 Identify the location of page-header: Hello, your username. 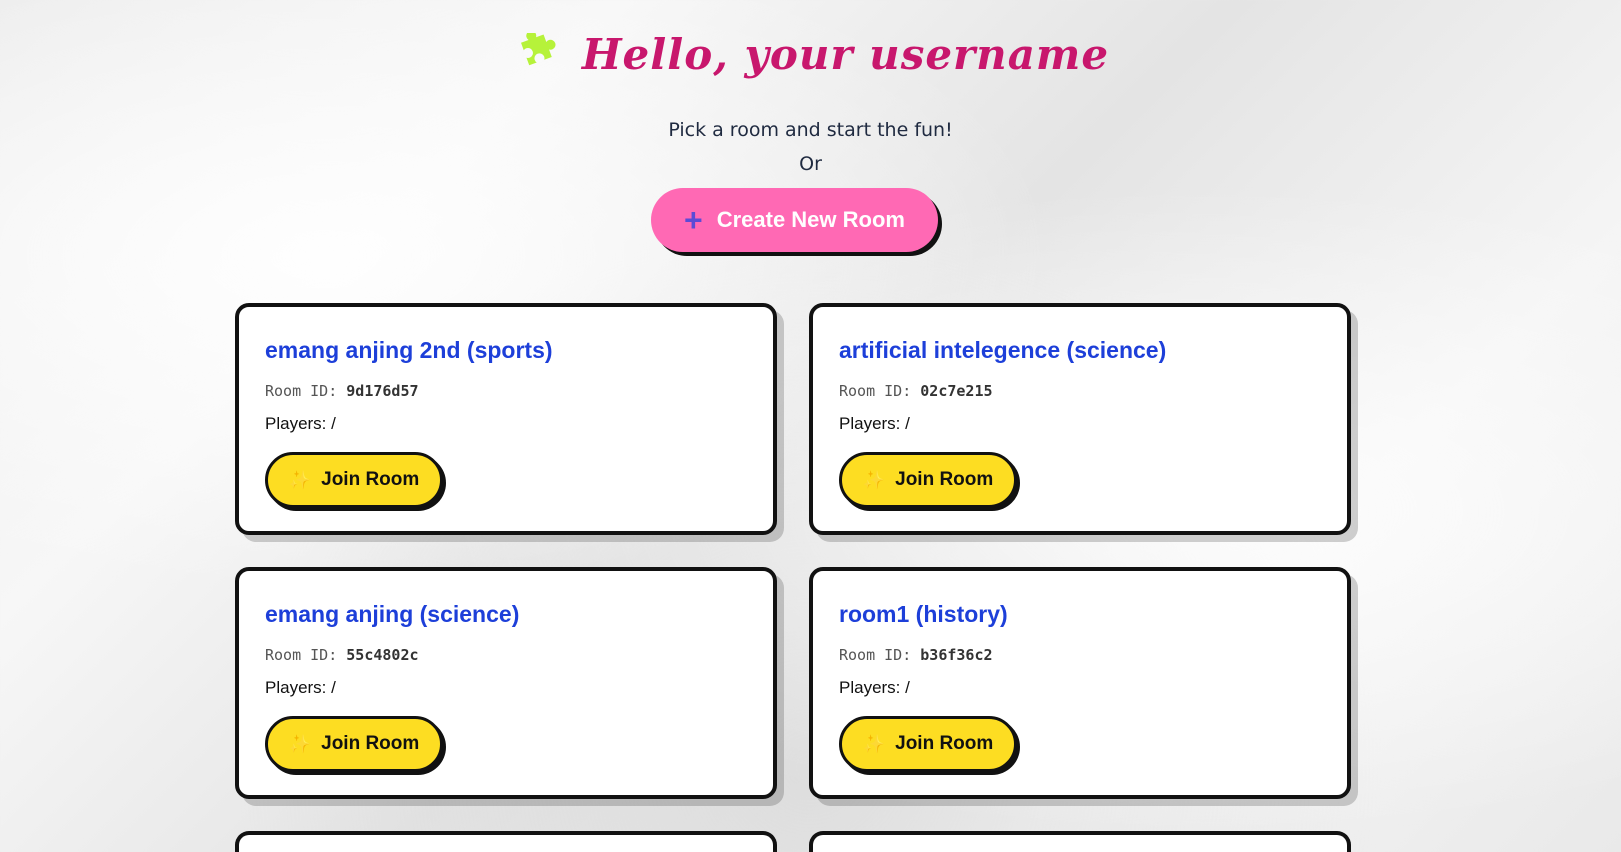
(810, 54).